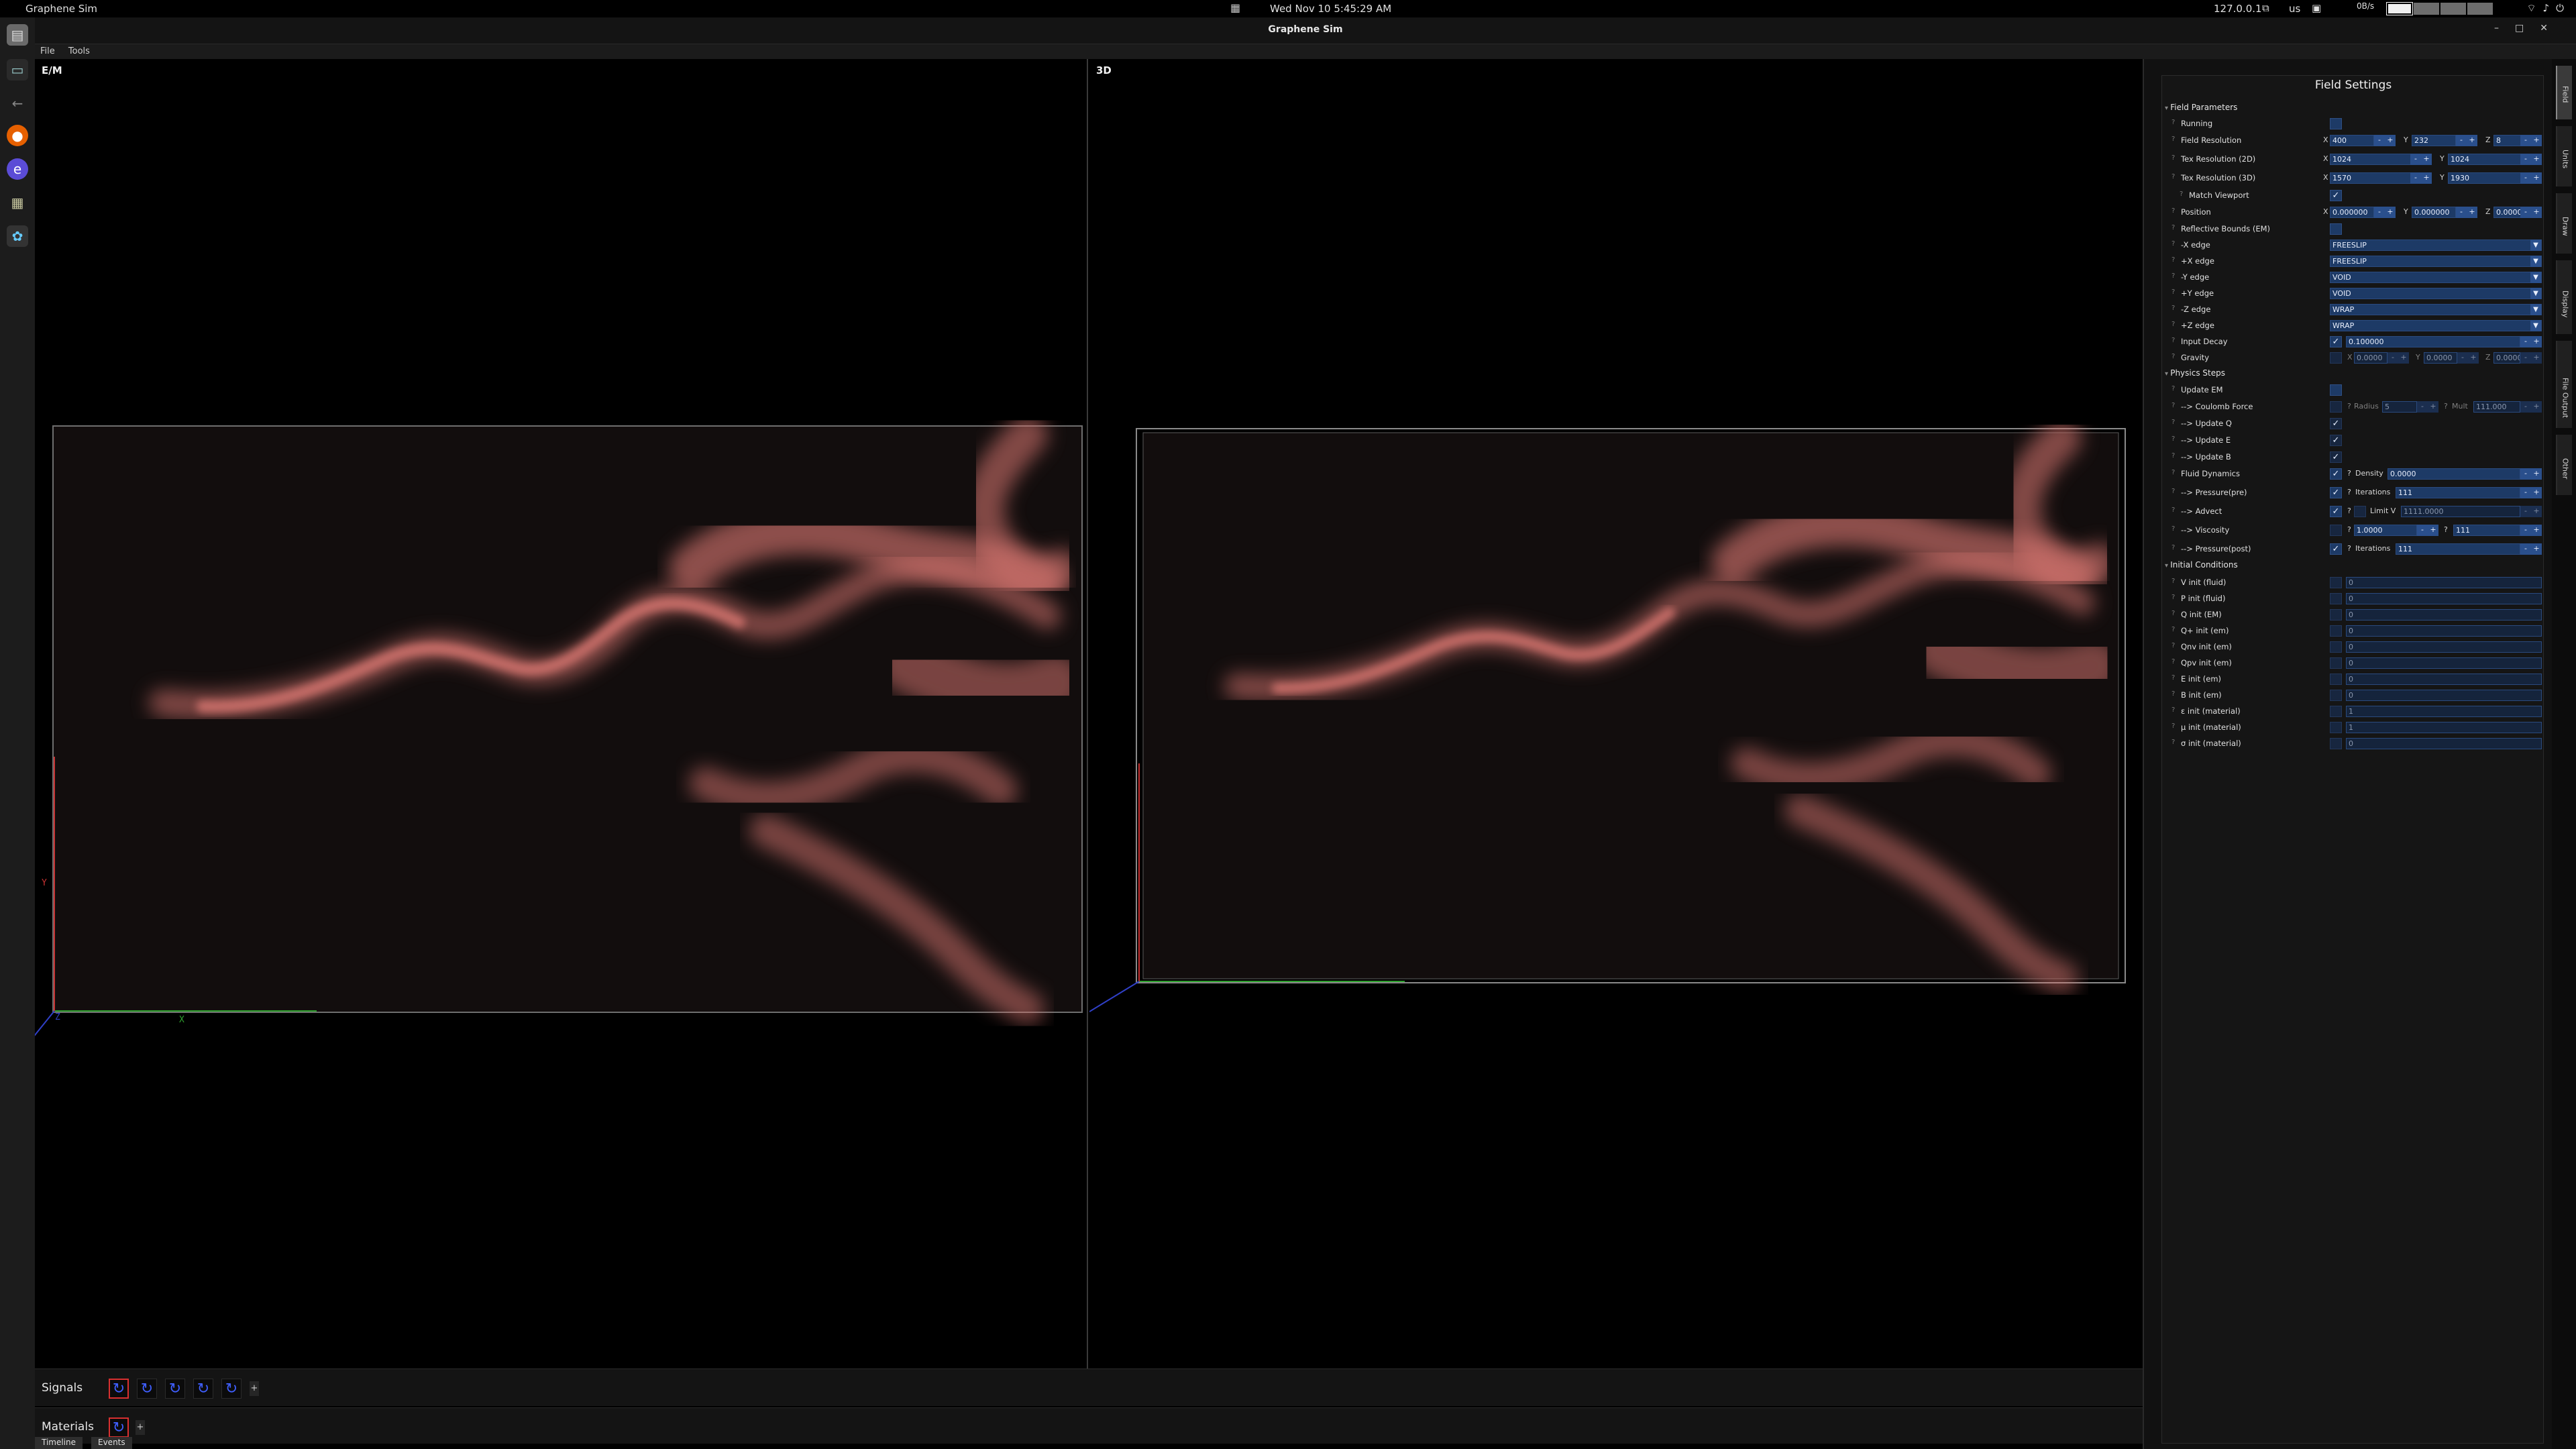 The image size is (2576, 1449). I want to click on position-y-minus: -, so click(2461, 212).